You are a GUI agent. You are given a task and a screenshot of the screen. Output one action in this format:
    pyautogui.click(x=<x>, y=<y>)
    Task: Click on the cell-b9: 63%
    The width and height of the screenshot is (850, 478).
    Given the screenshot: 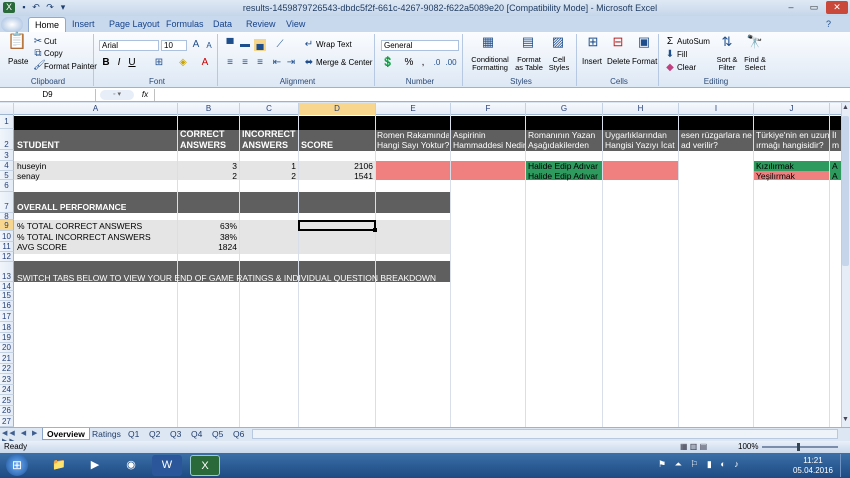 What is the action you would take?
    pyautogui.click(x=208, y=226)
    